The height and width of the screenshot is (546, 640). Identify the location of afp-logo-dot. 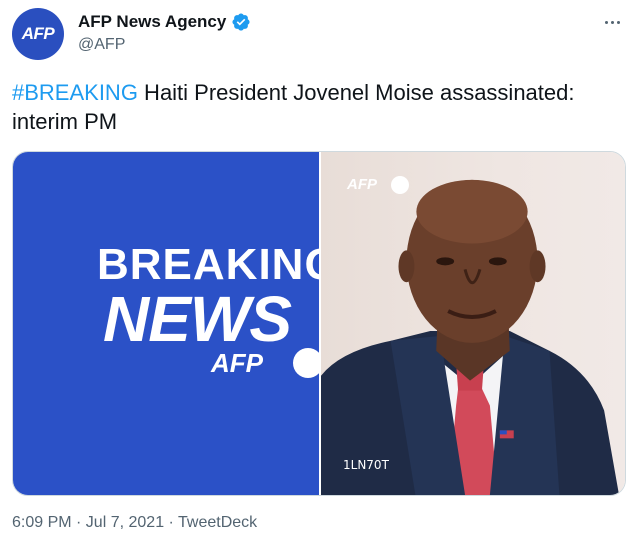
(306, 363).